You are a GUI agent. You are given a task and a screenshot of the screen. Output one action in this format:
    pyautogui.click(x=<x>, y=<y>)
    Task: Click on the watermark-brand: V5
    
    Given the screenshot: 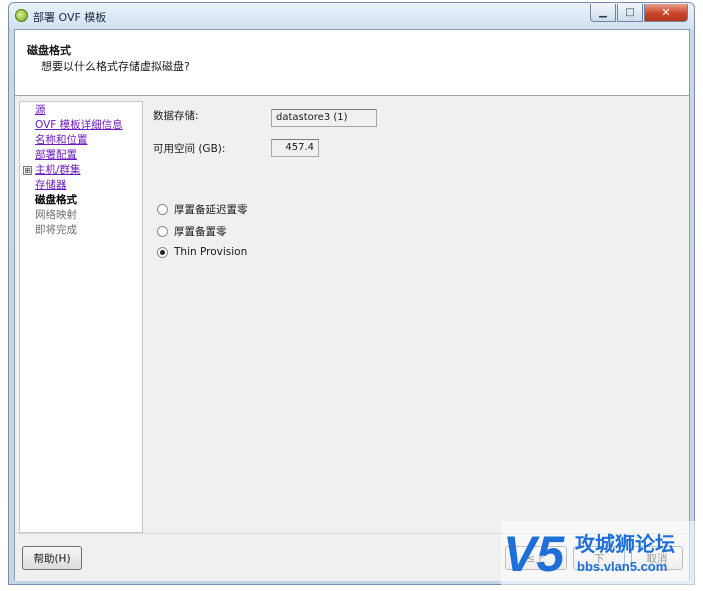 What is the action you would take?
    pyautogui.click(x=534, y=554)
    